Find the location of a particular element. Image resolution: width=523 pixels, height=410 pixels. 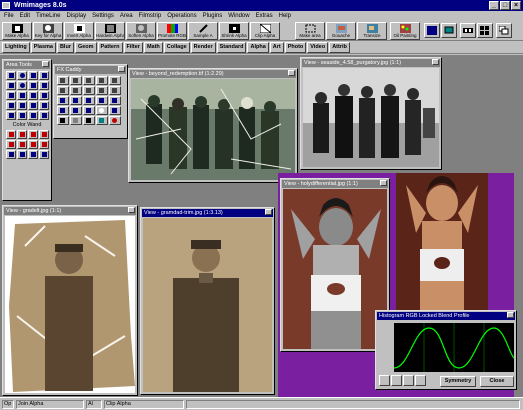

color-swatch-button is located at coordinates (432, 30).